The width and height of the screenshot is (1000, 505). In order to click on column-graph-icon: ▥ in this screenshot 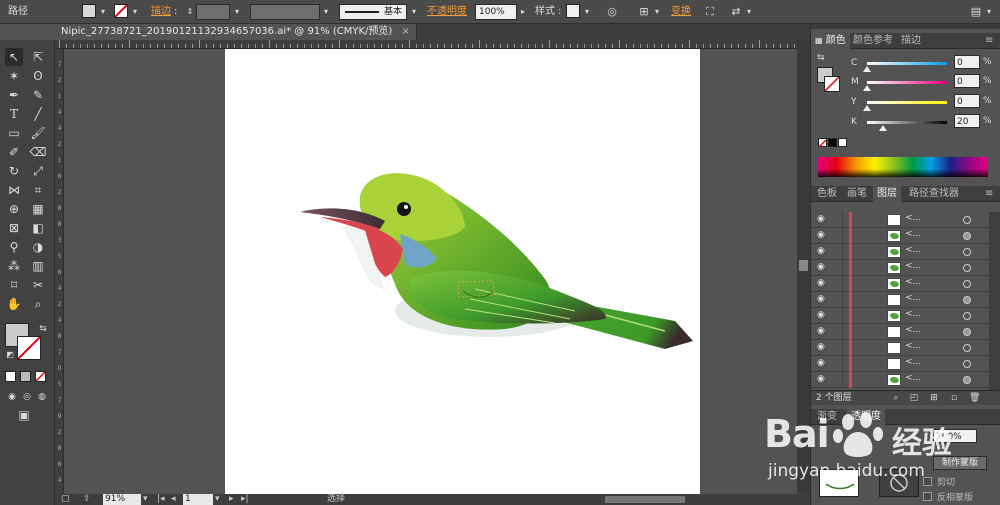, I will do `click(38, 266)`.